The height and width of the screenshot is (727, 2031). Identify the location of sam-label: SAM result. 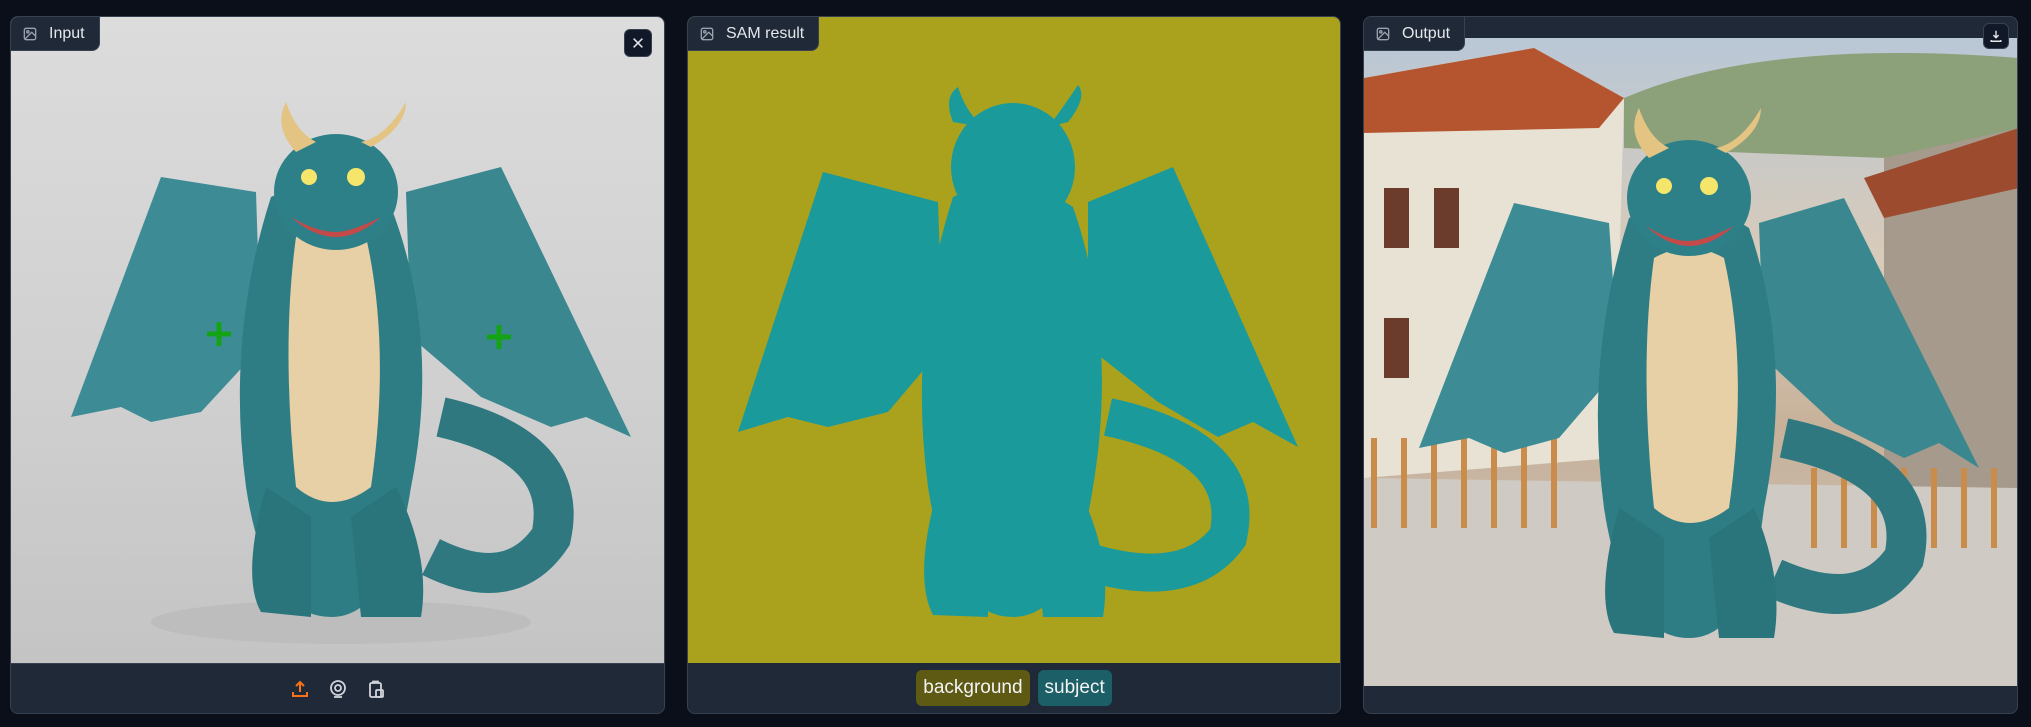
(765, 33).